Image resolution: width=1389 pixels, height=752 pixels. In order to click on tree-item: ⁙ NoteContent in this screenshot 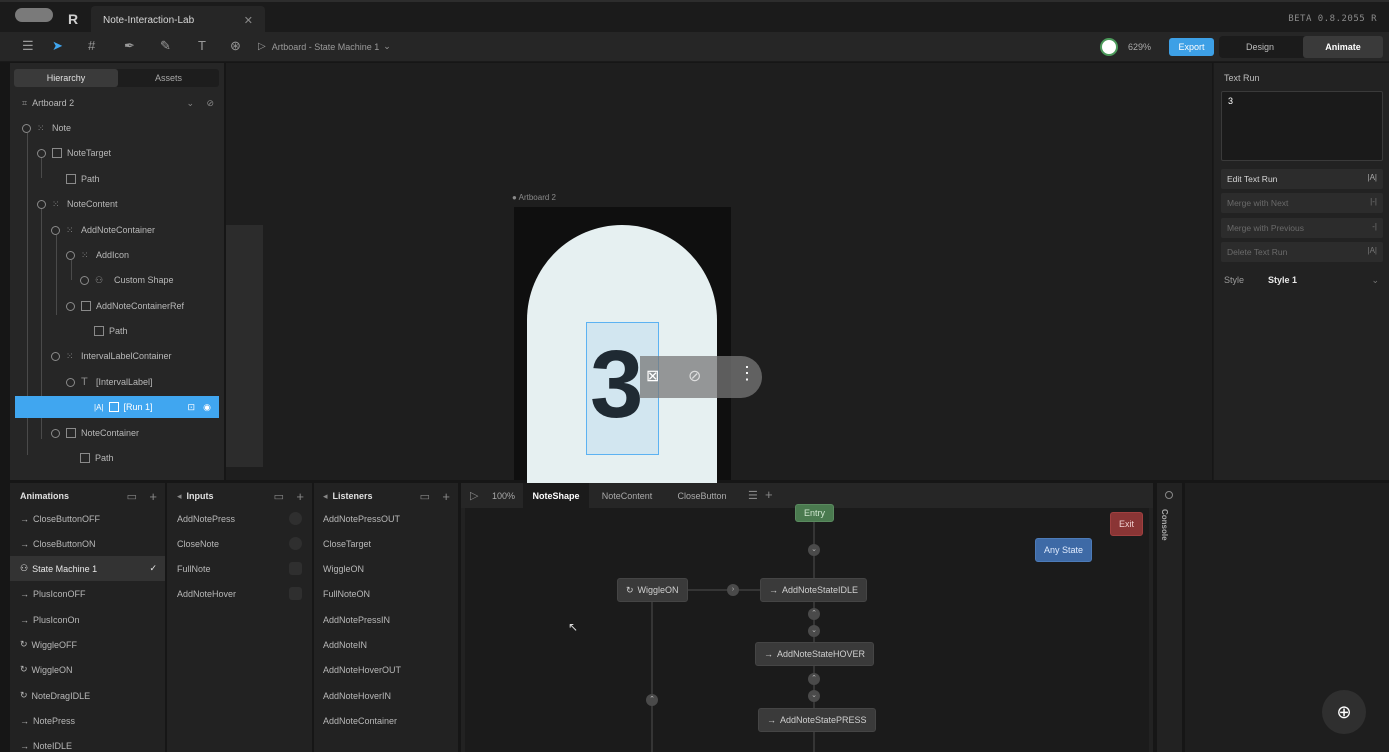, I will do `click(117, 204)`.